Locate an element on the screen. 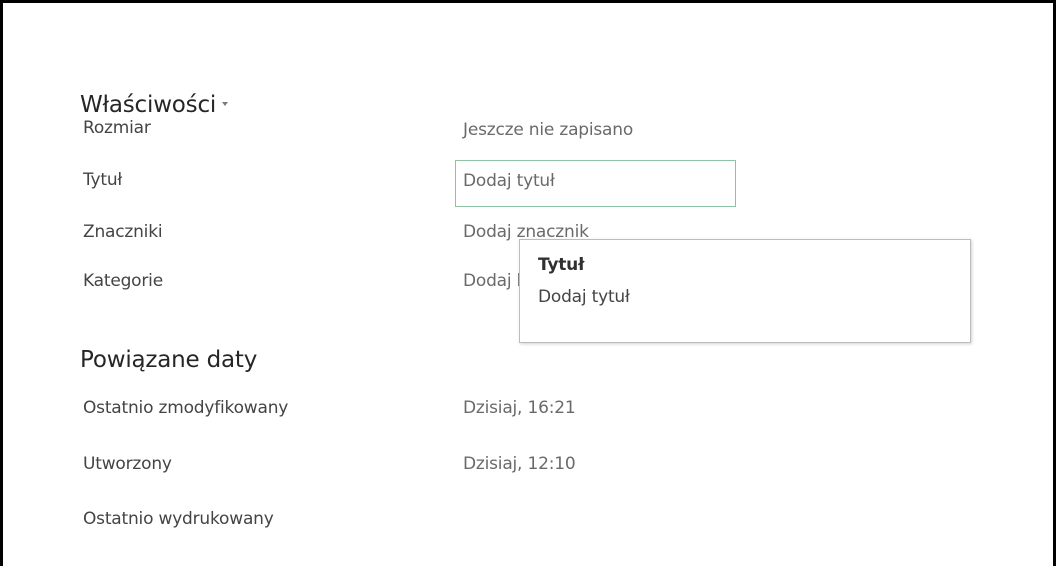 This screenshot has width=1056, height=566. title-input: Dodaj tytuł is located at coordinates (595, 183).